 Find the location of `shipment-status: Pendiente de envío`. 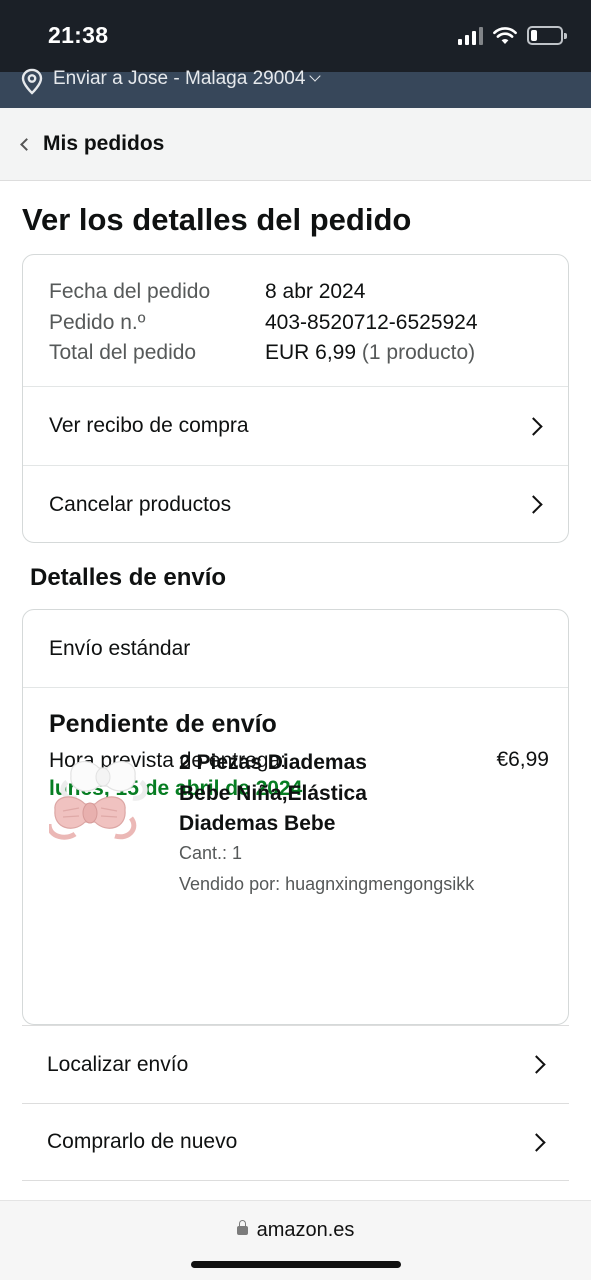

shipment-status: Pendiente de envío is located at coordinates (163, 724).